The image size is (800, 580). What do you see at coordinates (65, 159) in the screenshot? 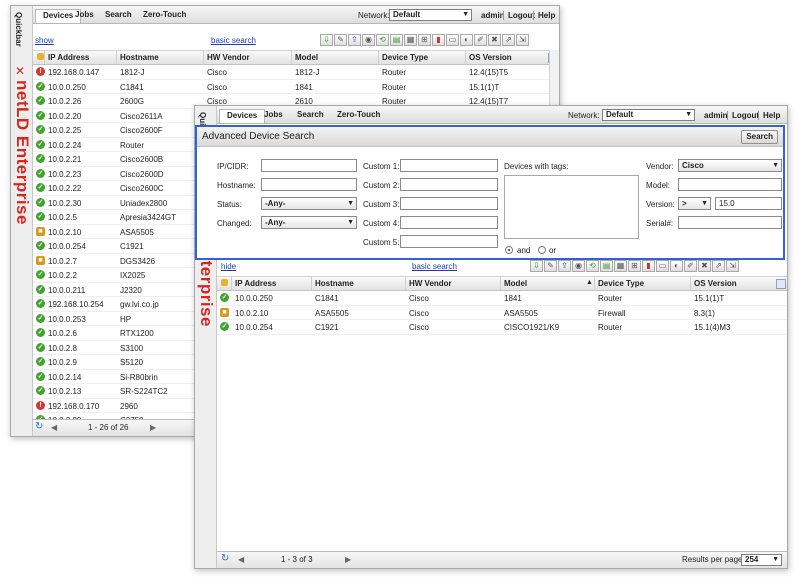
I see `cell-ip-address: 10.0.2.21` at bounding box center [65, 159].